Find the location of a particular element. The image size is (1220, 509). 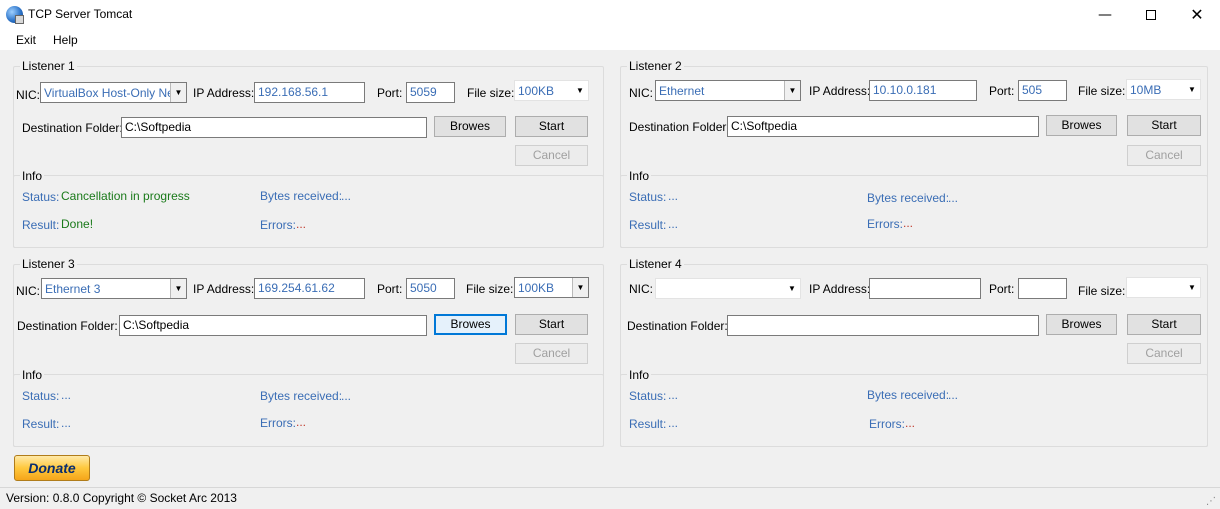

listener-3-browse-button: Browes is located at coordinates (470, 324).